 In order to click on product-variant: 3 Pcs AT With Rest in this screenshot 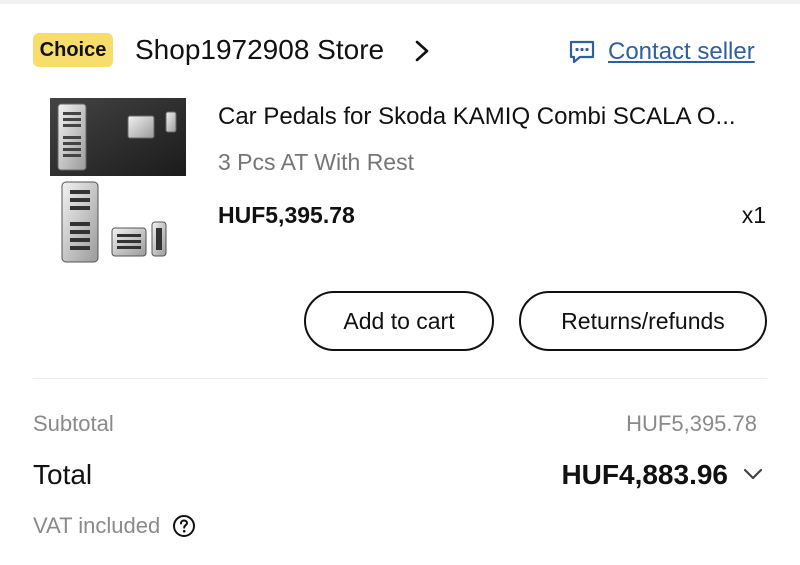, I will do `click(316, 162)`.